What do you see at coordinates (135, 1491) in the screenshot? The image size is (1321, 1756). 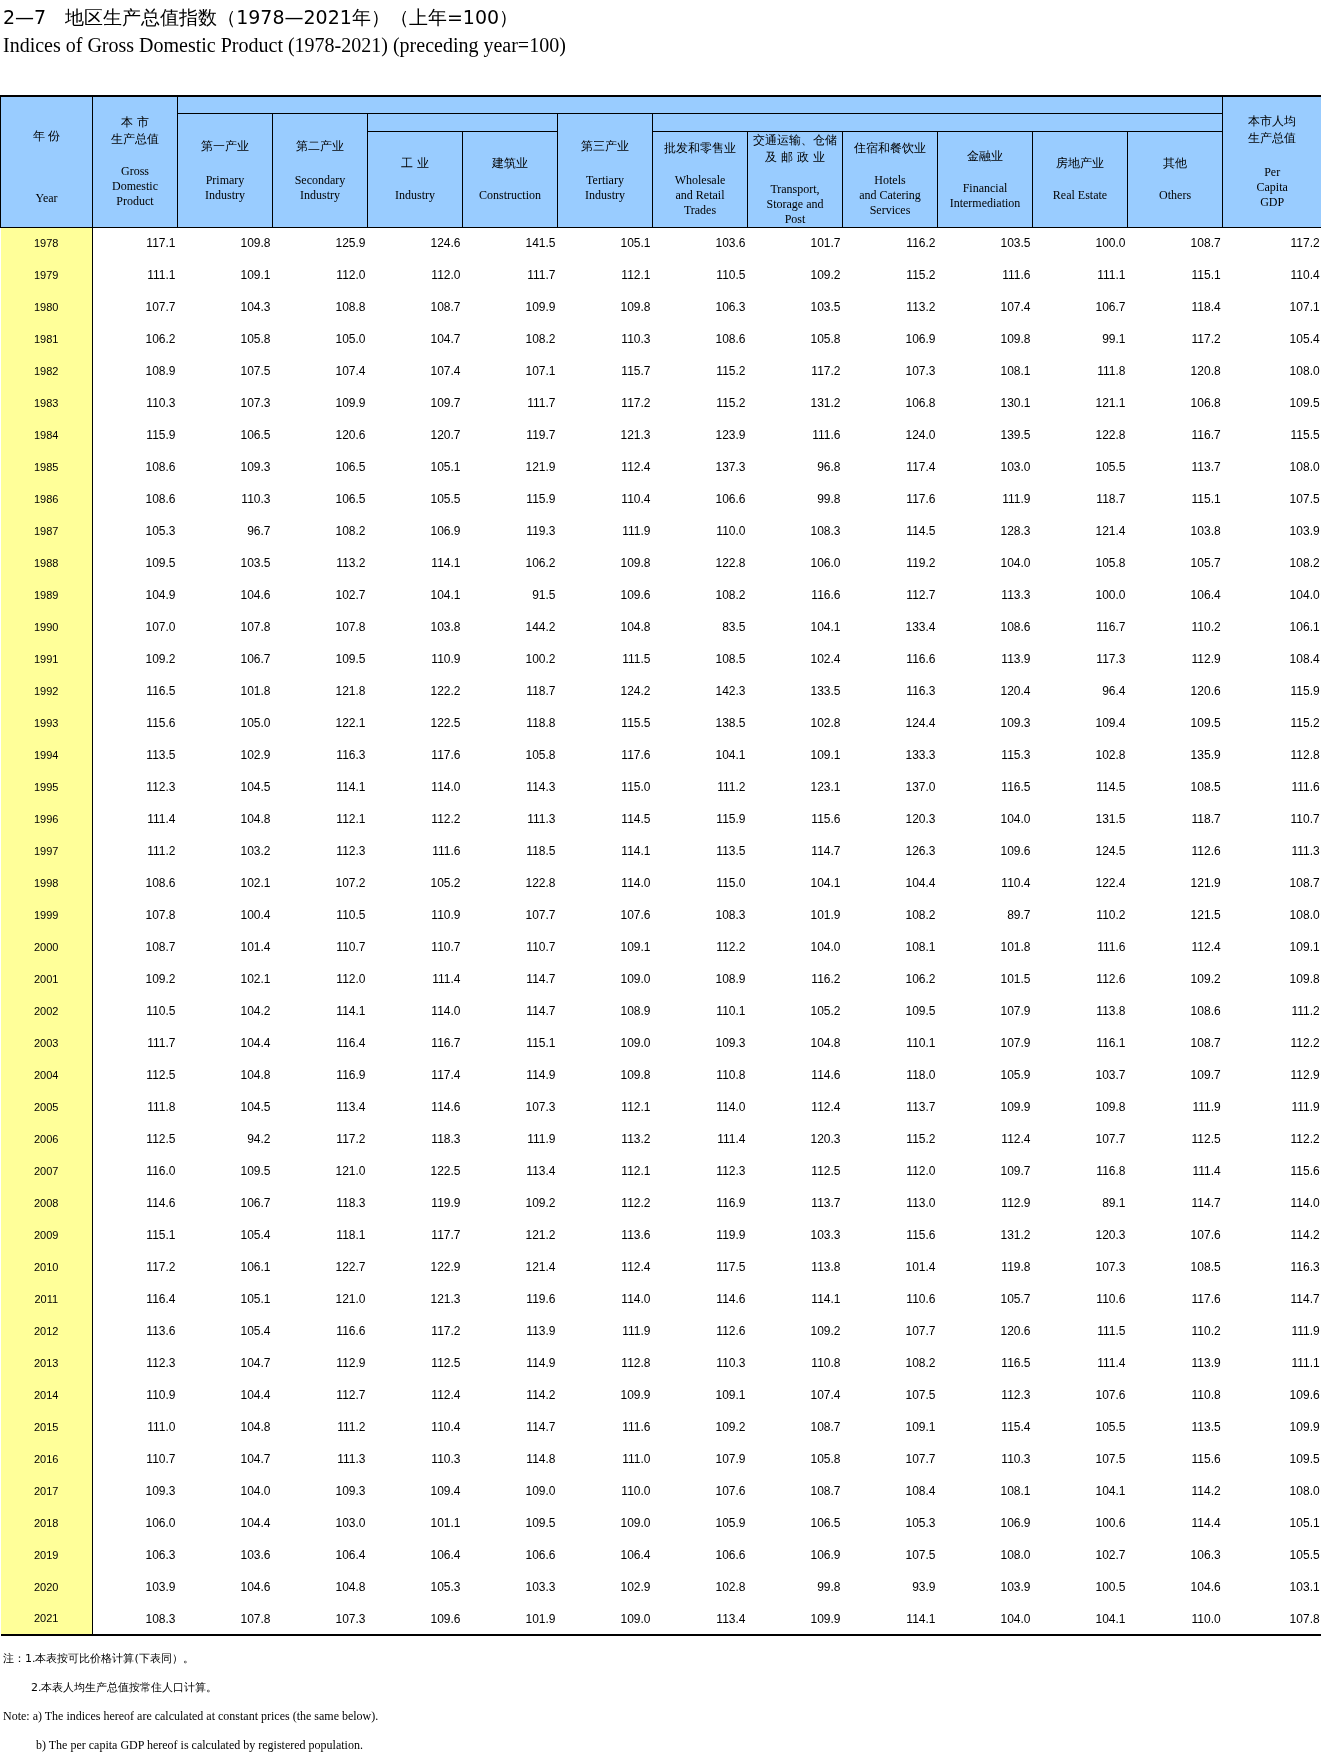 I see `table-cell: 109.3` at bounding box center [135, 1491].